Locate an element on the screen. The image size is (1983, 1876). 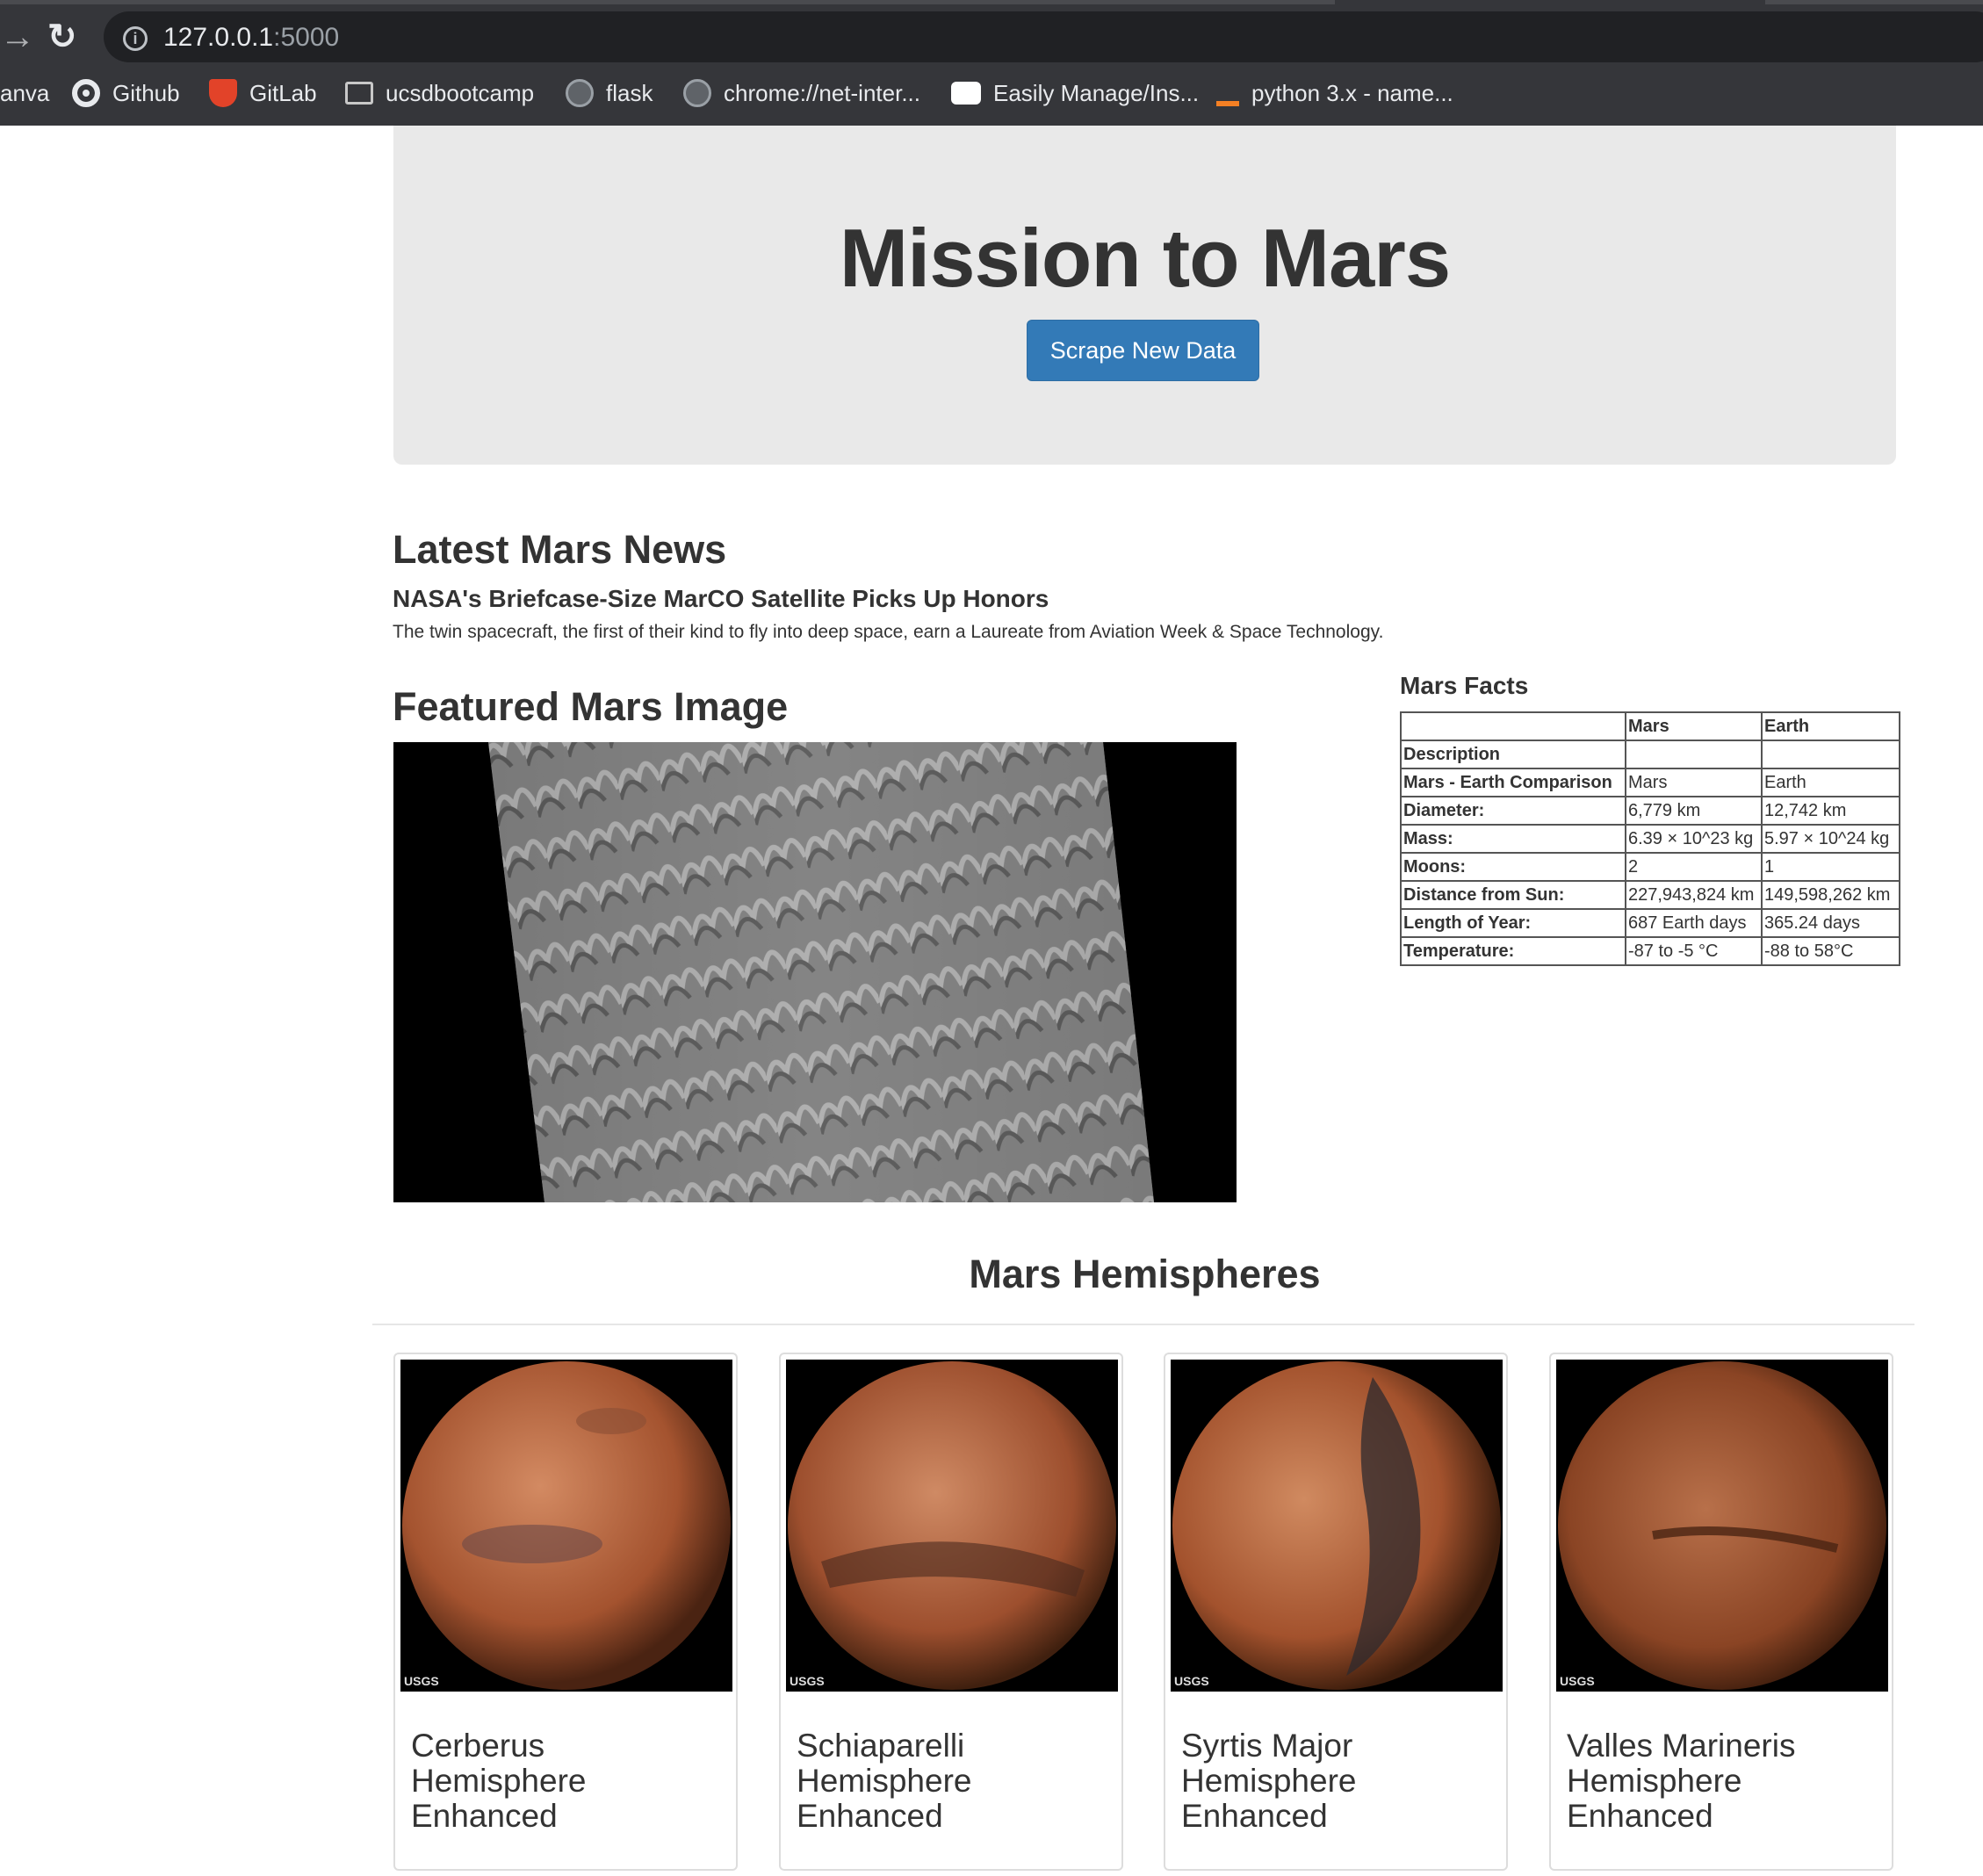
reload-icon: ↻ is located at coordinates (65, 37).